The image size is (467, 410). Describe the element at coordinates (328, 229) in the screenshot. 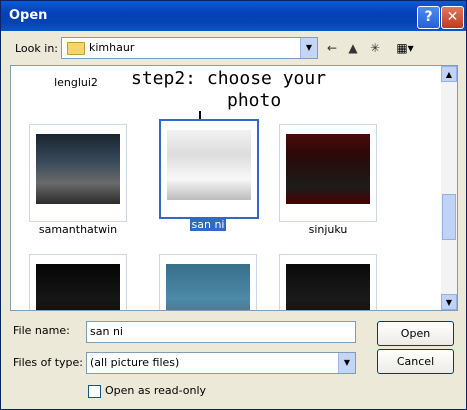

I see `file-label: sinjuku` at that location.